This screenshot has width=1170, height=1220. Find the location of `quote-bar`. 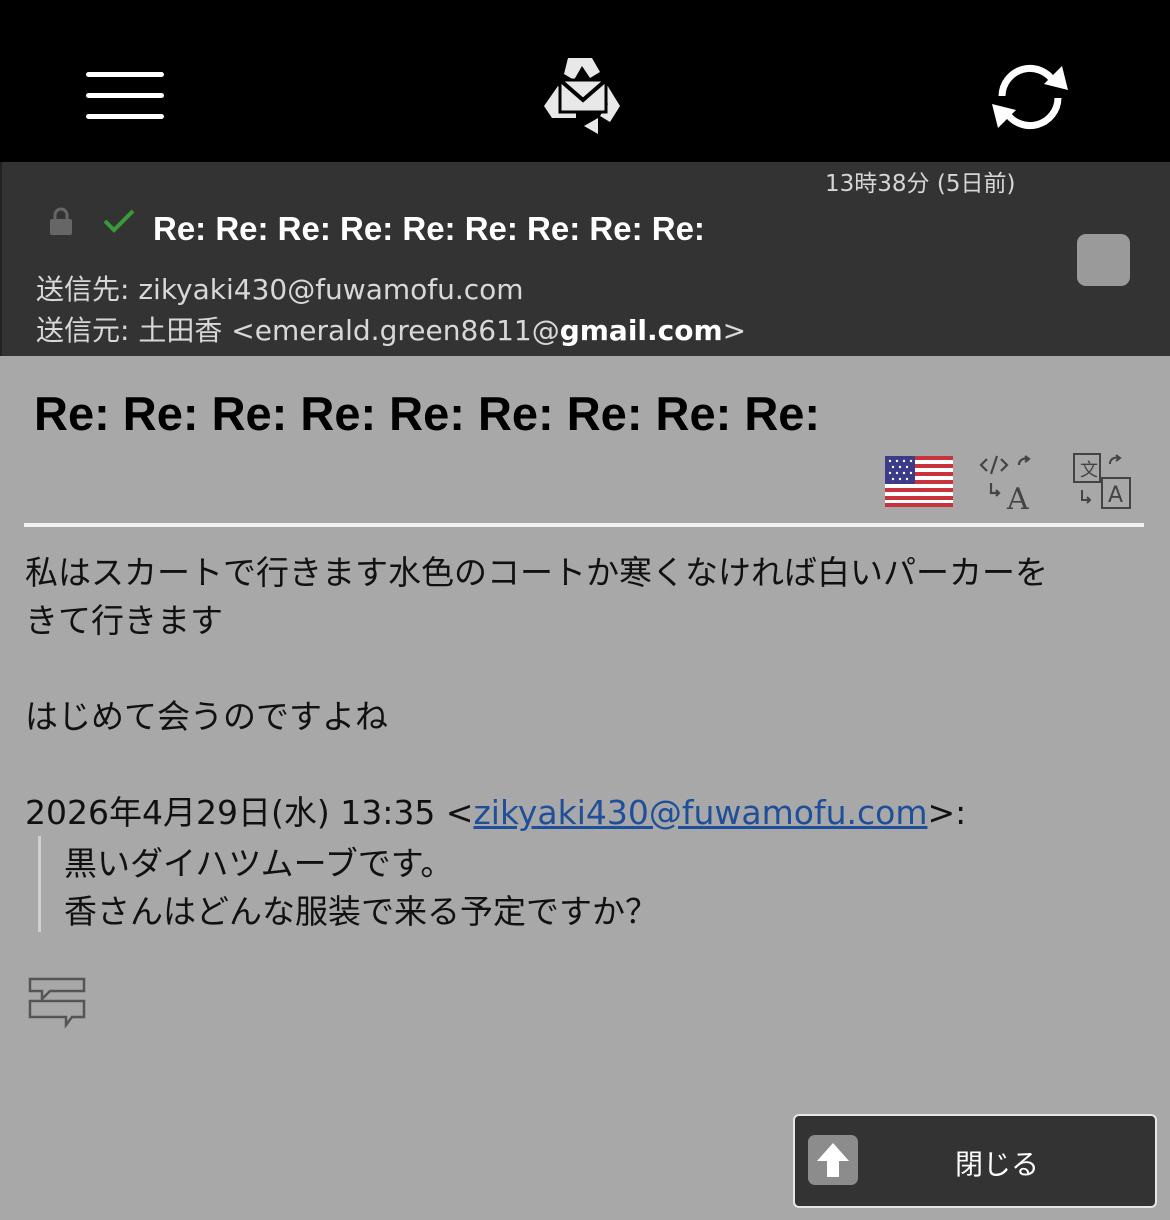

quote-bar is located at coordinates (39, 884).